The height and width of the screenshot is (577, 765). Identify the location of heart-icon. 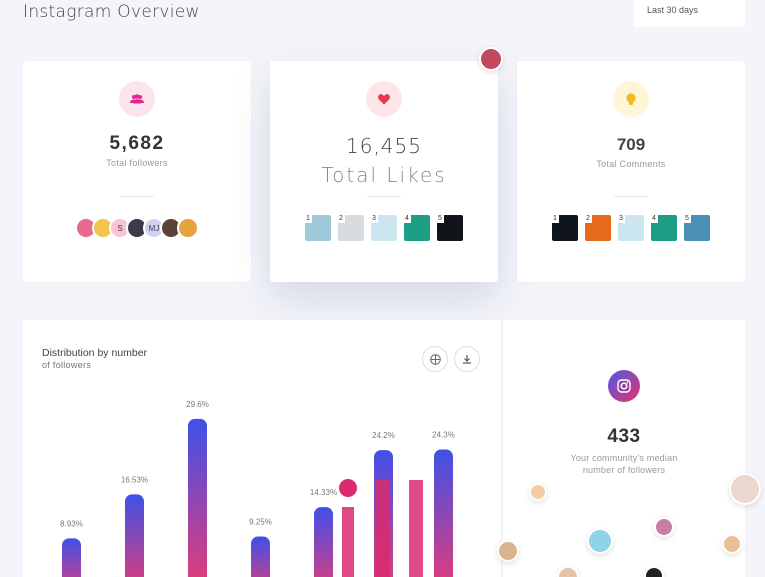
(384, 99).